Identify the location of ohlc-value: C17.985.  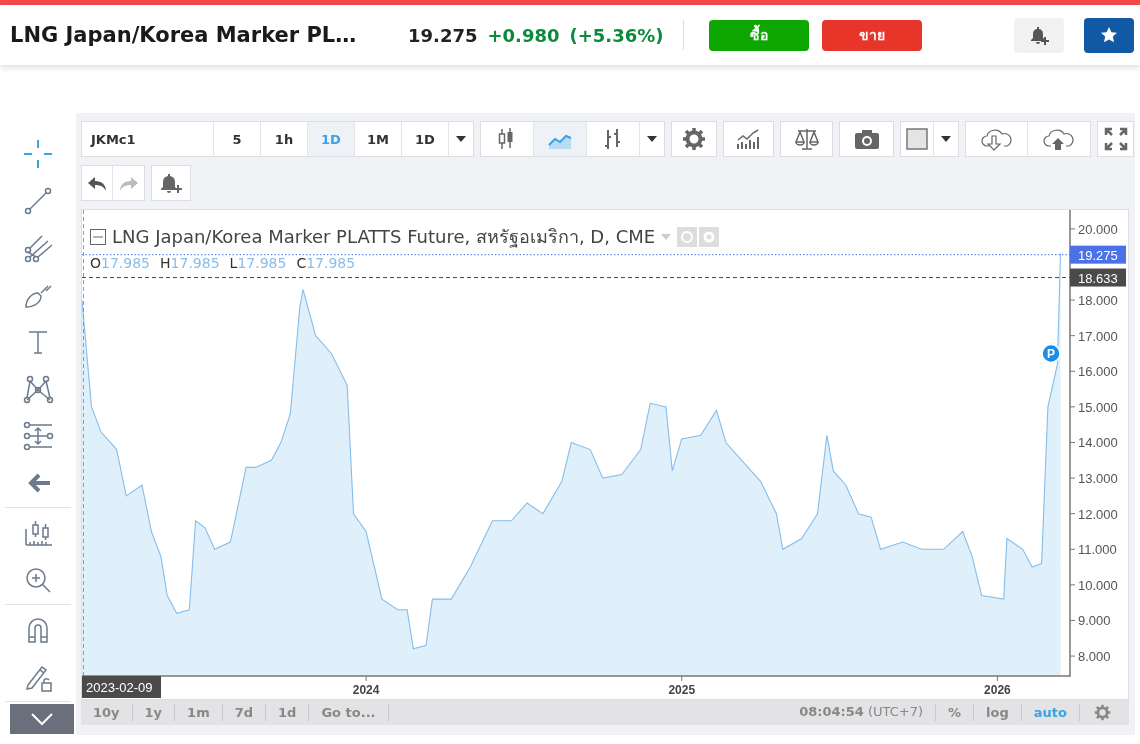
(326, 263).